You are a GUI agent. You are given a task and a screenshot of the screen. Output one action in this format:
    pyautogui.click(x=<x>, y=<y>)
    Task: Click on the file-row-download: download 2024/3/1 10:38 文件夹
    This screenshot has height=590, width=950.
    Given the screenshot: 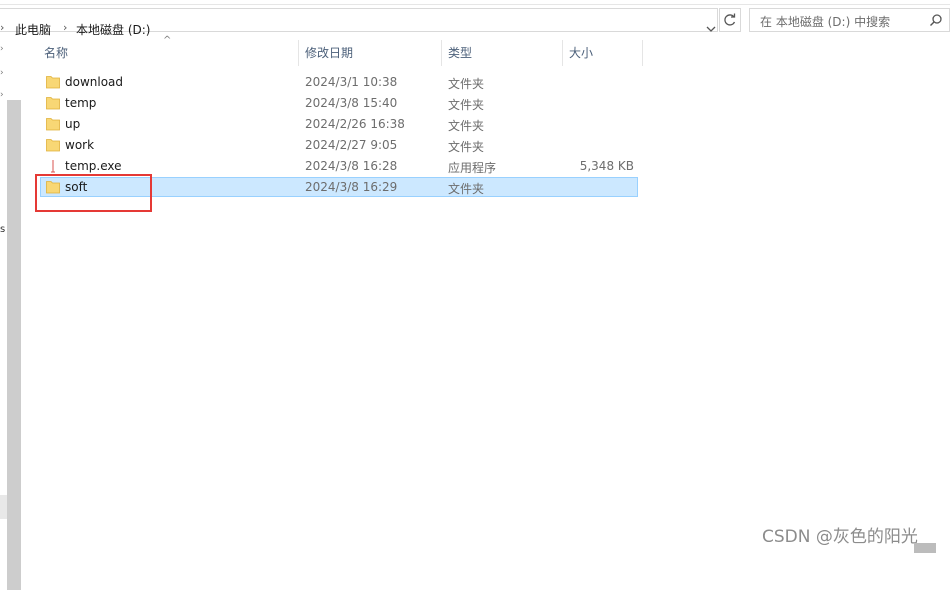 What is the action you would take?
    pyautogui.click(x=339, y=82)
    